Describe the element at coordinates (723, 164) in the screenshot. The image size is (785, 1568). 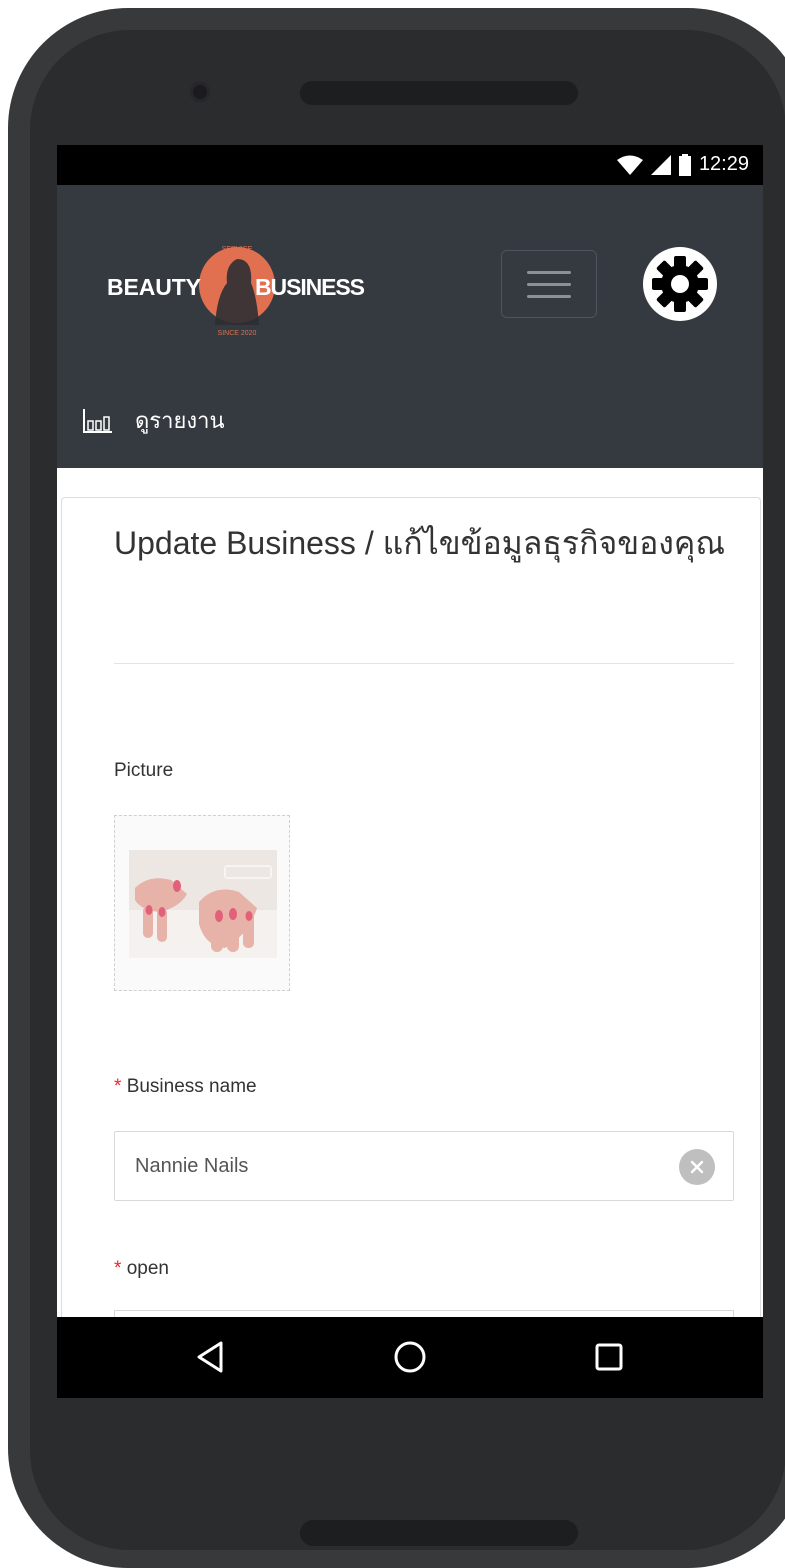
I see `status-time: 12:29` at that location.